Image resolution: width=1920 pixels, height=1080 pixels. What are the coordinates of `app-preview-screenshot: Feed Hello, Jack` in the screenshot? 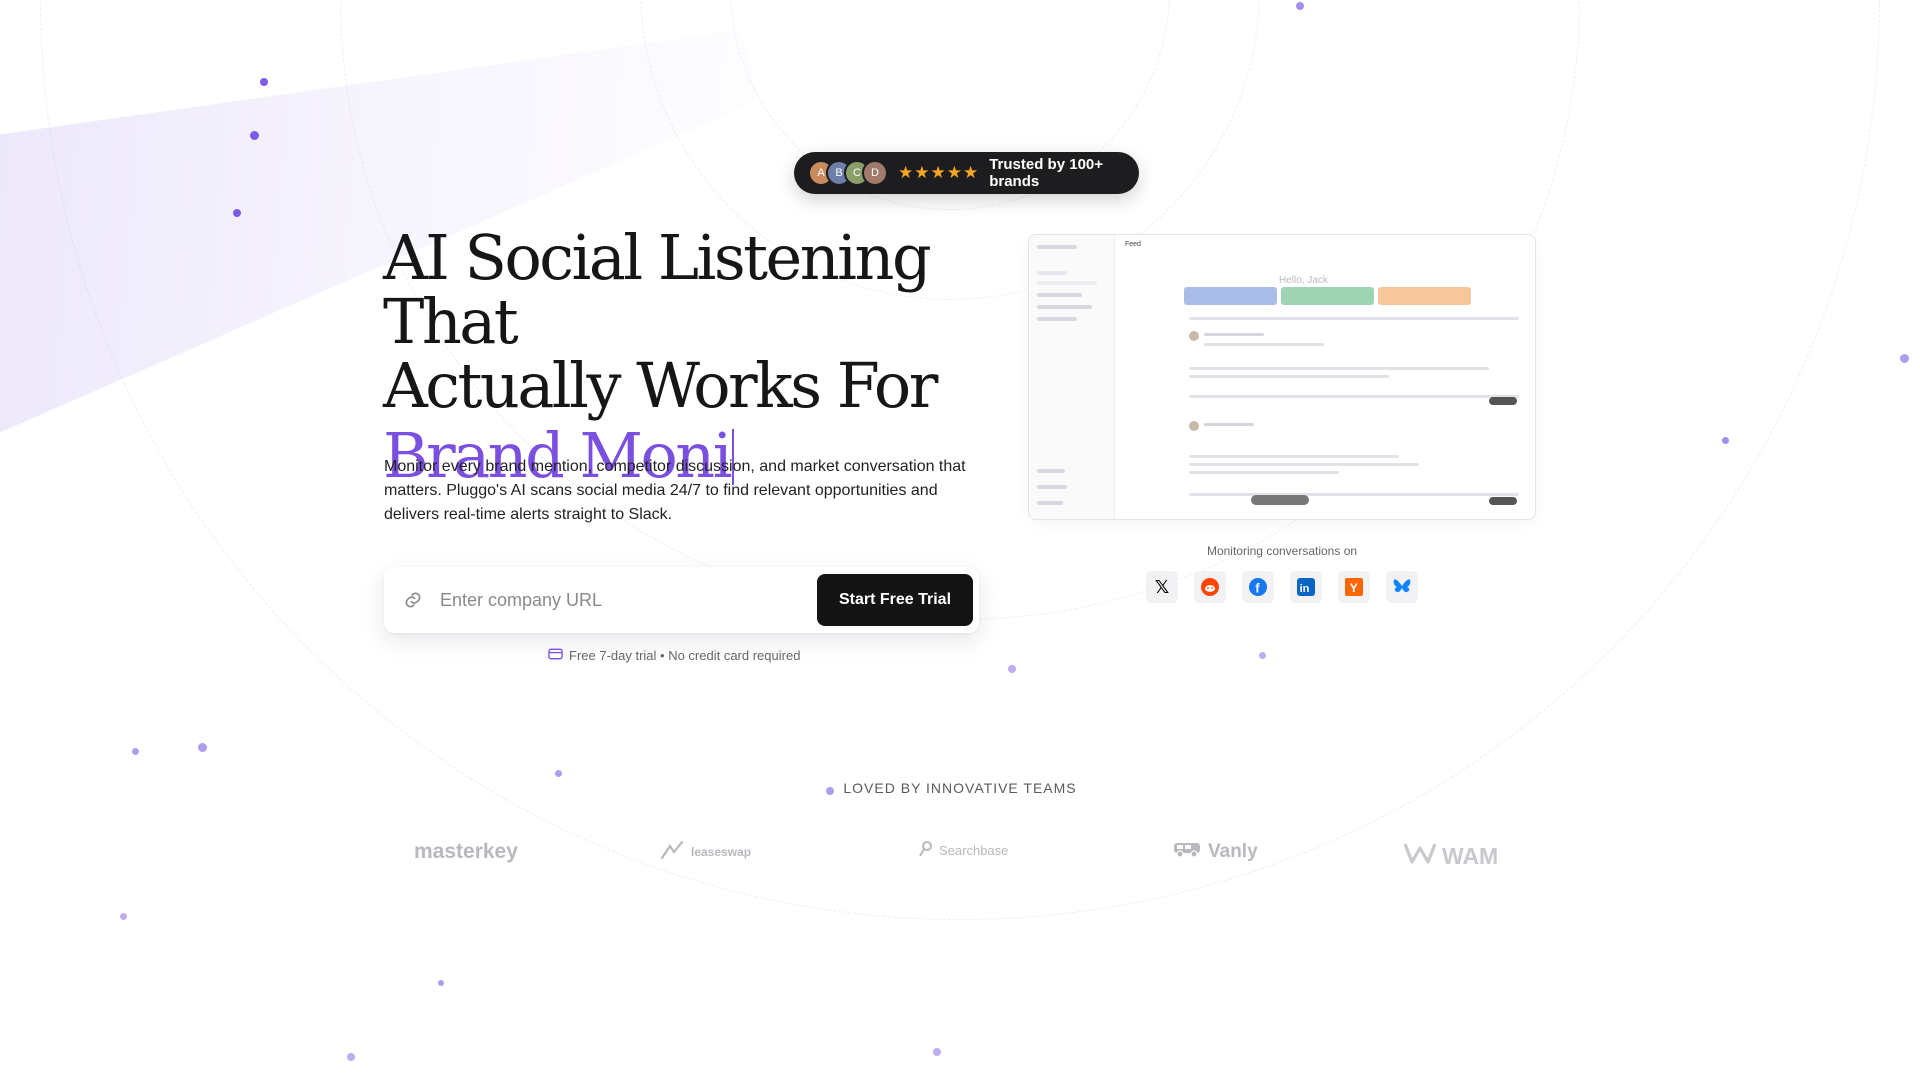 It's located at (1282, 377).